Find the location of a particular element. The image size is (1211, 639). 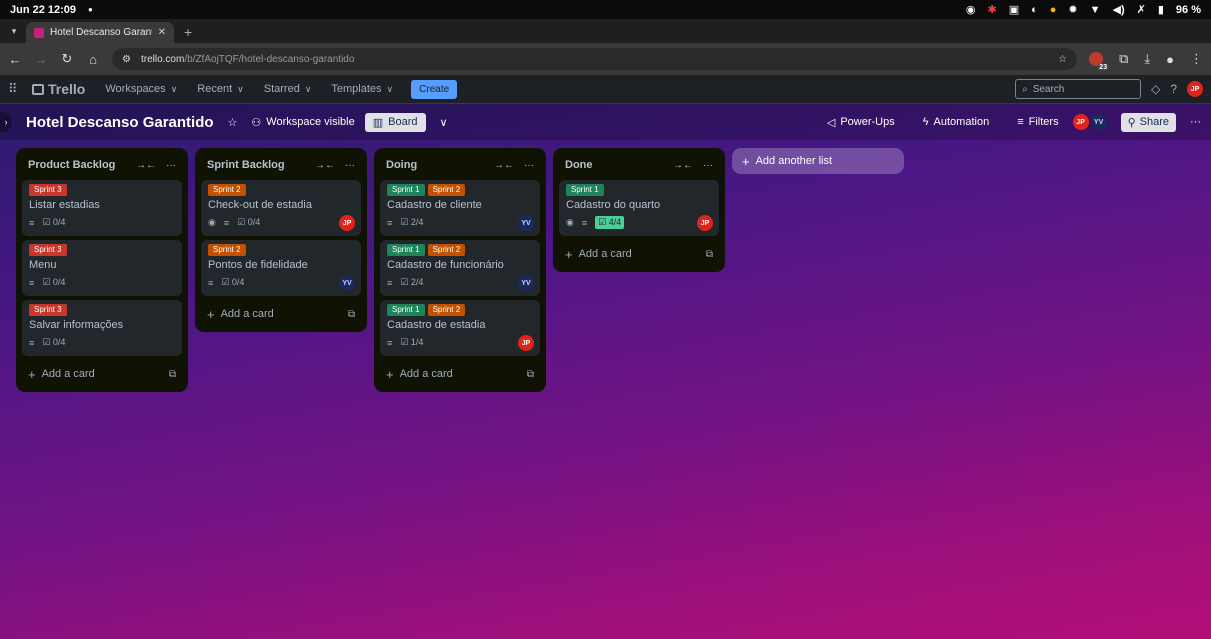

menu-templates: Templates ∨ is located at coordinates (362, 89).